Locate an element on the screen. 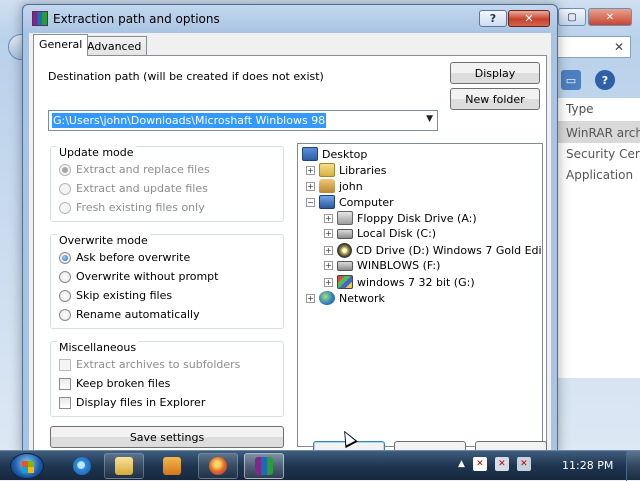 The width and height of the screenshot is (640, 481). tree-node-computer: − Computer is located at coordinates (350, 202).